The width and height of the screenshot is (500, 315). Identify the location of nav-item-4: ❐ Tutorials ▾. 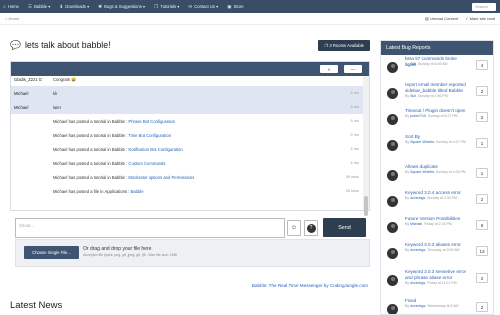
(166, 7).